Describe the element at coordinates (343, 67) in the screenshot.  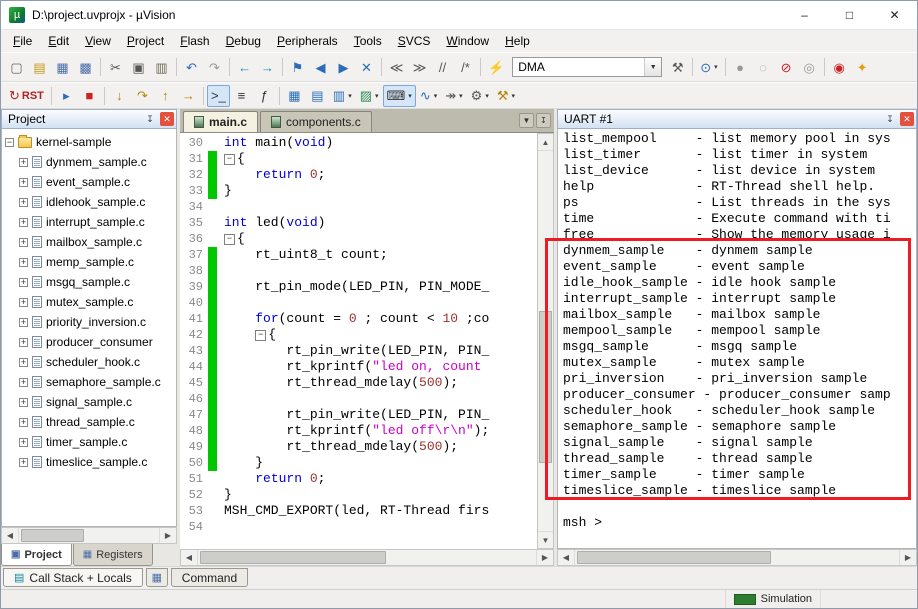
I see `next-bookmark-button: ▶` at that location.